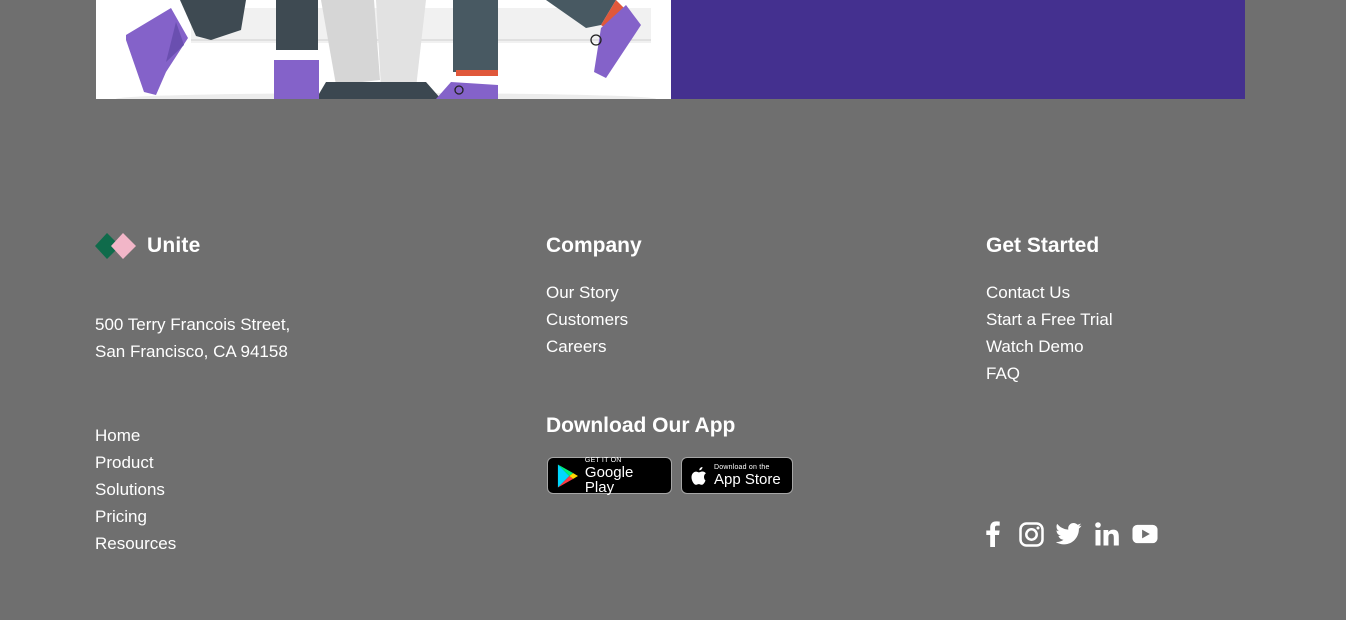 This screenshot has width=1346, height=620. I want to click on footer-nav: Home Product Solutions Pricing Resources, so click(135, 489).